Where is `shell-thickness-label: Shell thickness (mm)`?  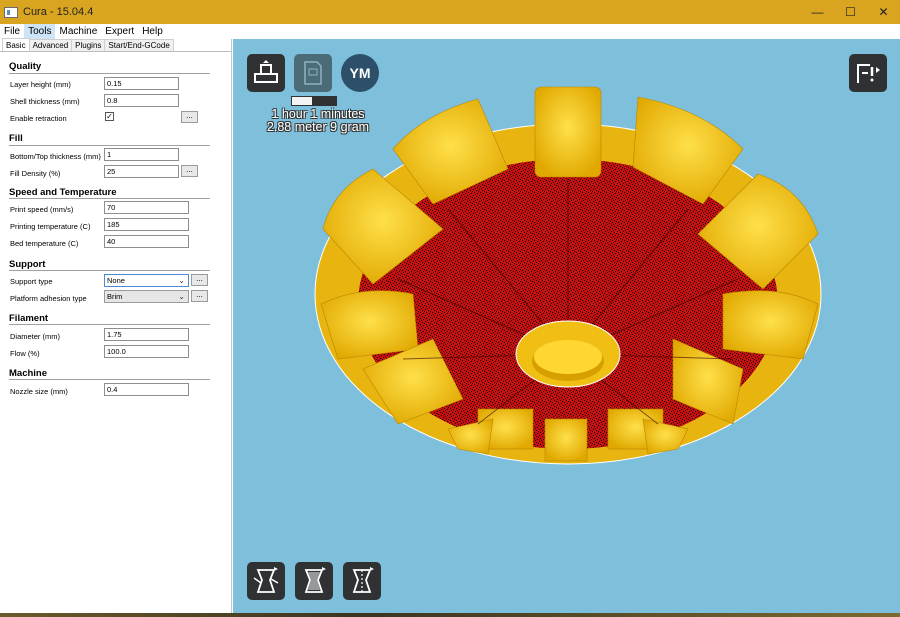
shell-thickness-label: Shell thickness (mm) is located at coordinates (45, 101).